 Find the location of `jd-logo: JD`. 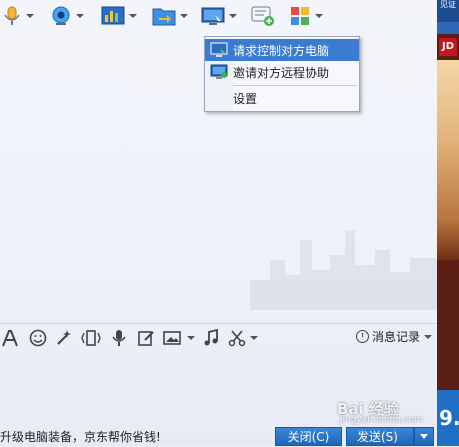

jd-logo: JD is located at coordinates (448, 47).